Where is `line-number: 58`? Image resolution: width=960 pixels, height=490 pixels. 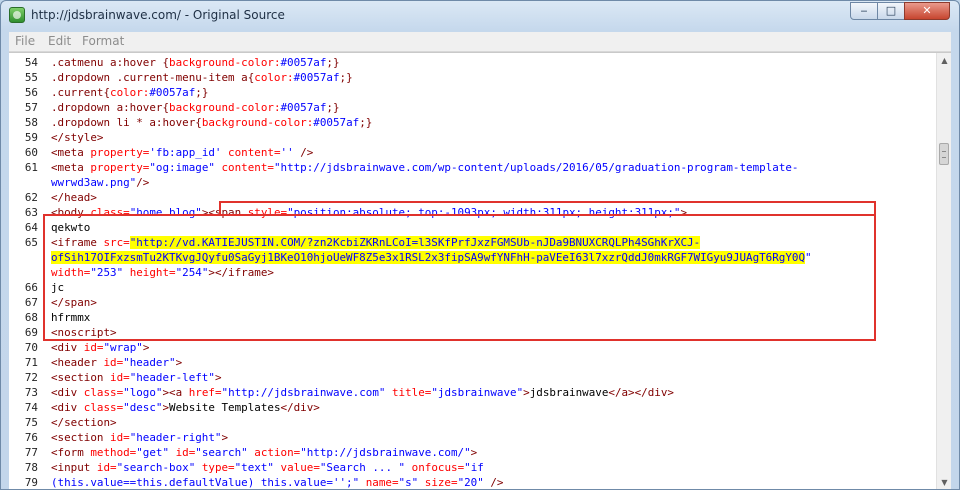
line-number: 58 is located at coordinates (31, 122).